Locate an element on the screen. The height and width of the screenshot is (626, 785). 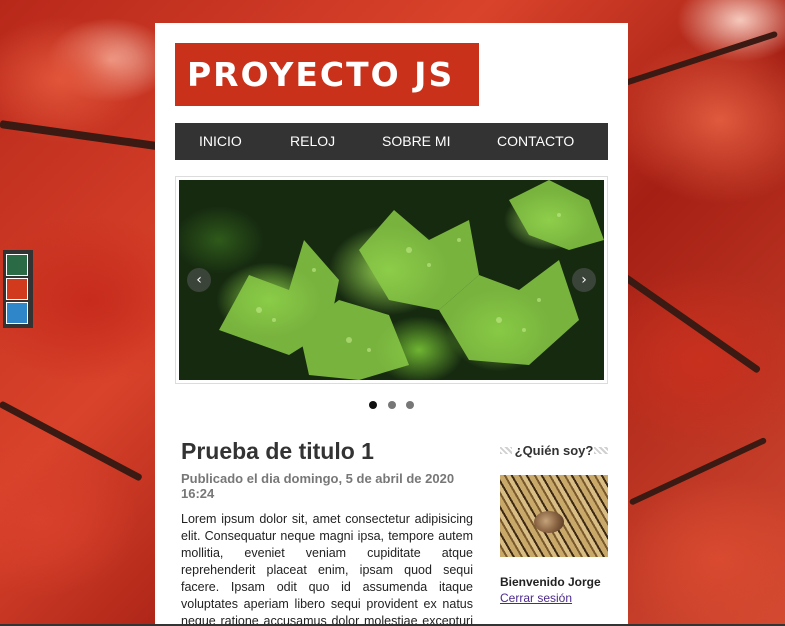
slider-prev-button: ‹ is located at coordinates (199, 280).